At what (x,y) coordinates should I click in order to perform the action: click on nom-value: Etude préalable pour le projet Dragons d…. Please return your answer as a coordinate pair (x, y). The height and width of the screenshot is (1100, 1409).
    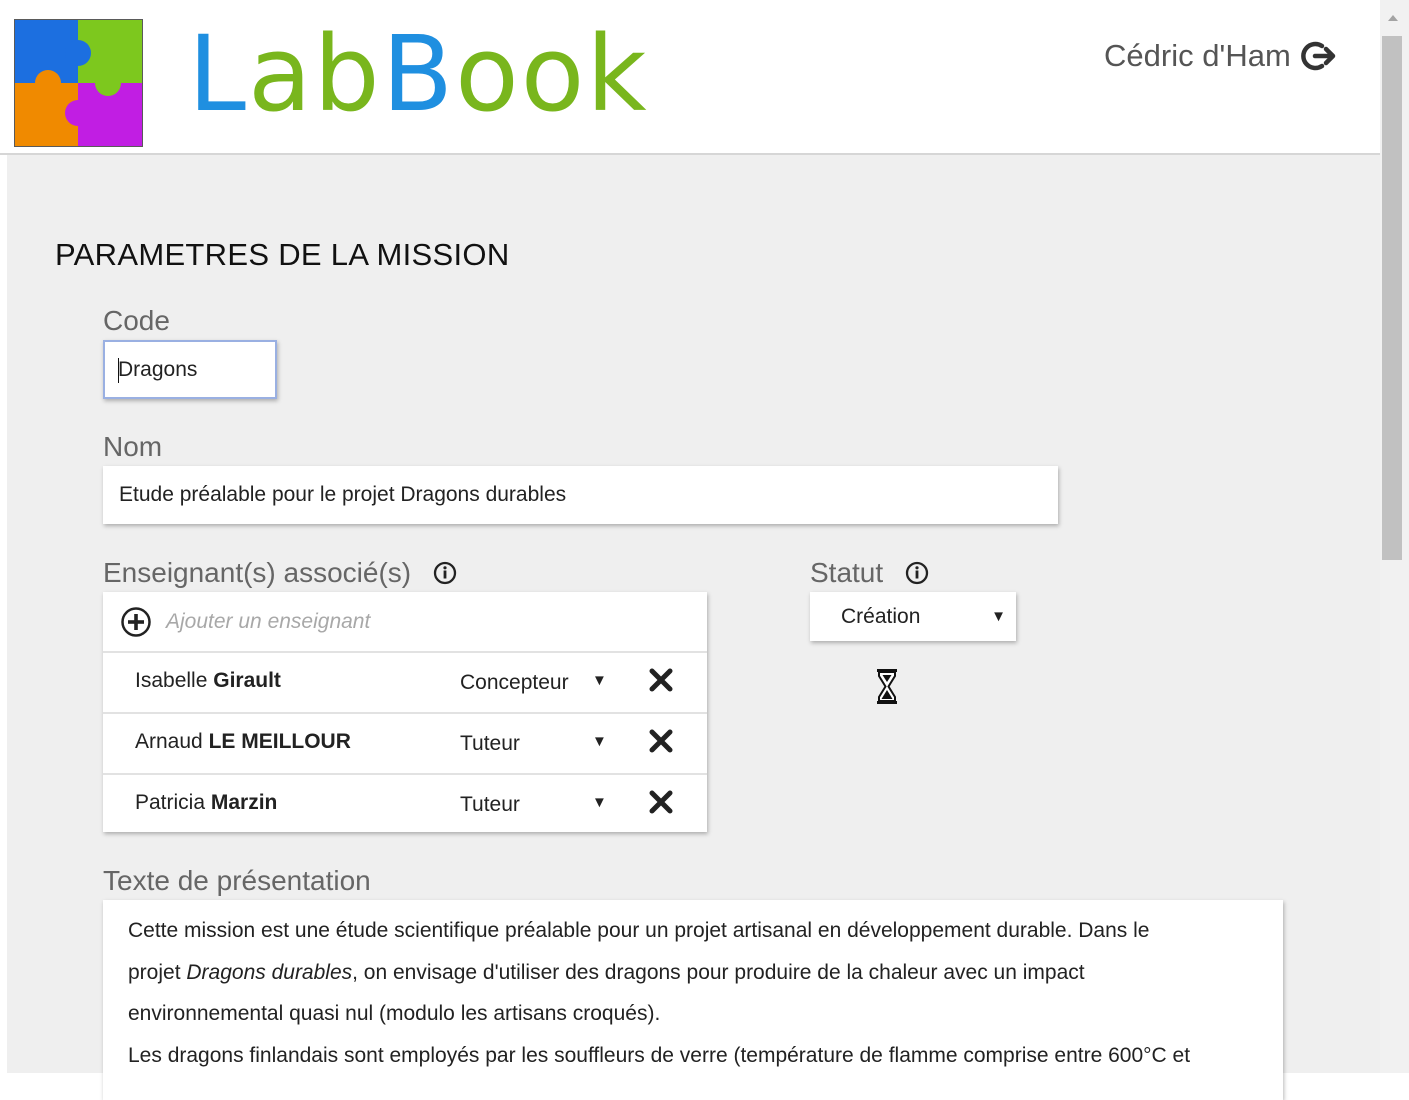
    Looking at the image, I should click on (343, 494).